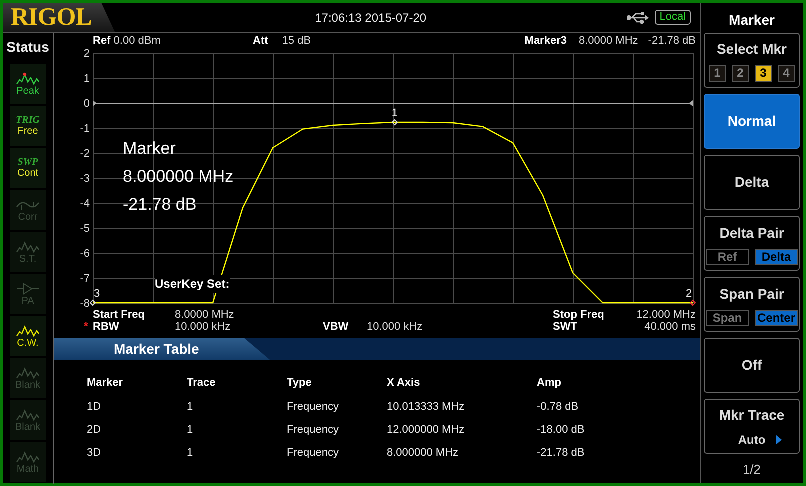  I want to click on table-cell-text: 8.000000 MHz, so click(423, 454).